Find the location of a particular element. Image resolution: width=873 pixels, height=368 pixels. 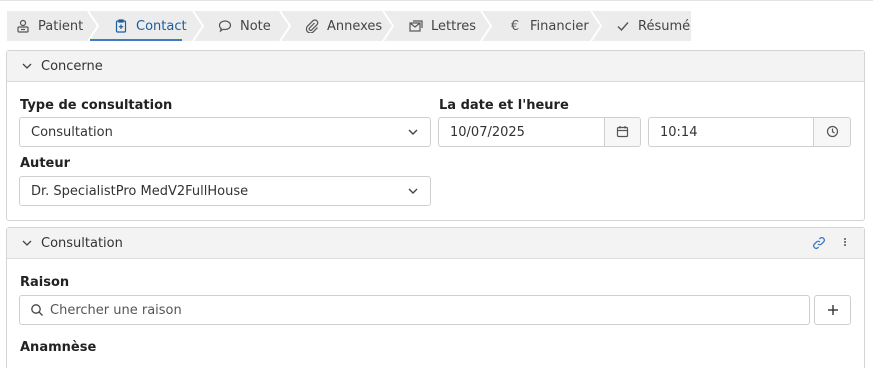

patient-icon is located at coordinates (23, 26).